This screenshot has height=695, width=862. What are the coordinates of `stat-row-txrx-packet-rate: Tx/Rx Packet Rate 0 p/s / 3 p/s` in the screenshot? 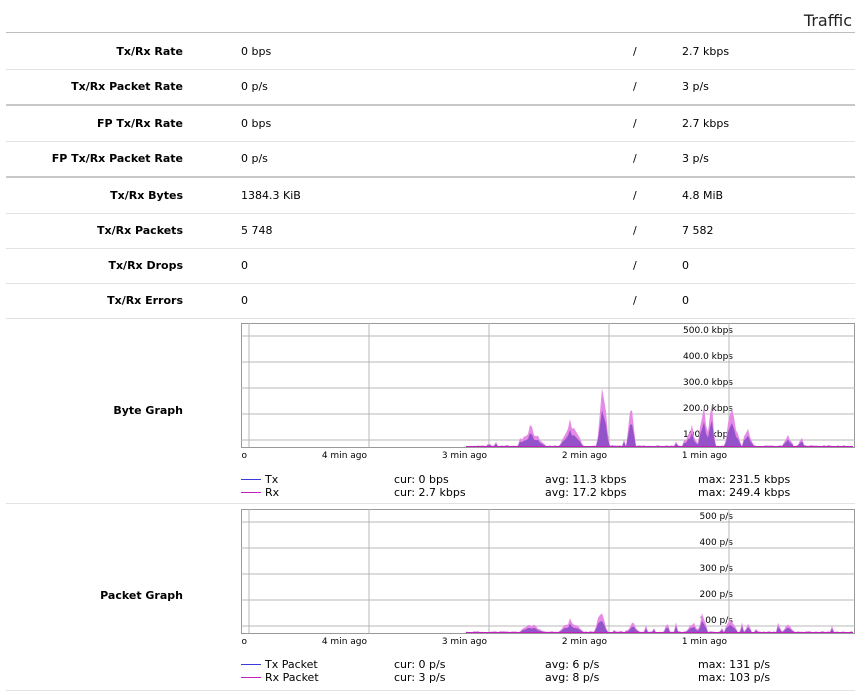 It's located at (430, 87).